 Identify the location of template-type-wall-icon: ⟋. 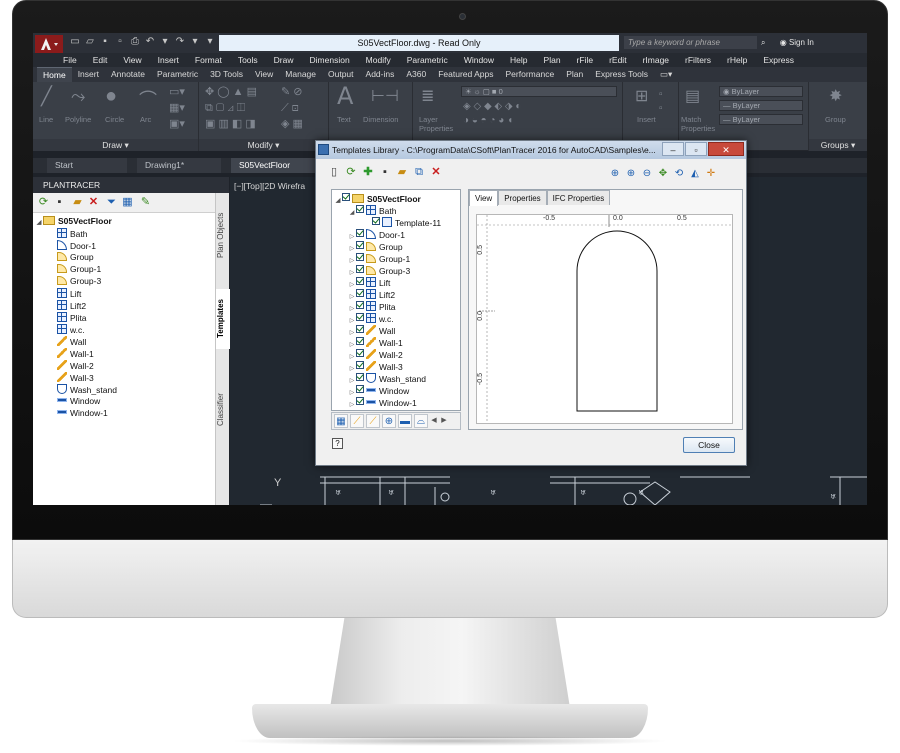
(357, 421).